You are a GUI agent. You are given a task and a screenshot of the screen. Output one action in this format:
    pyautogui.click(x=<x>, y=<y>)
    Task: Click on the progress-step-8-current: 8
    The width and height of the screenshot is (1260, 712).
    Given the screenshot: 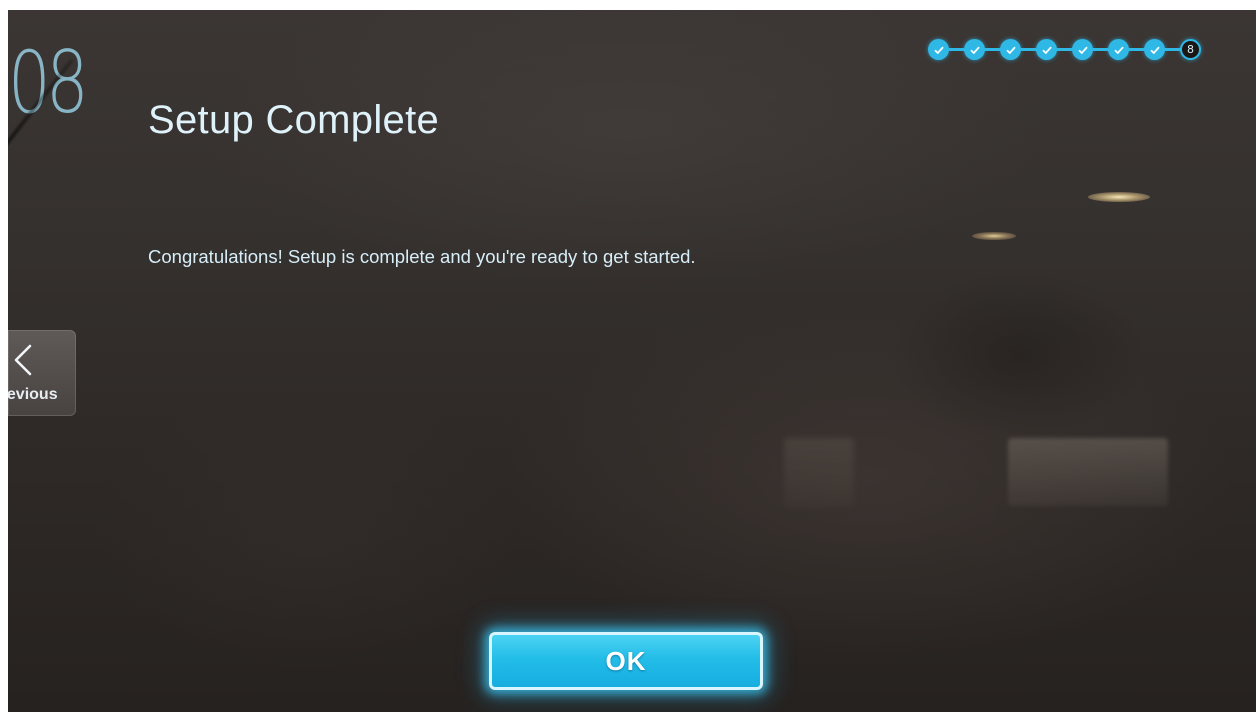 What is the action you would take?
    pyautogui.click(x=1190, y=49)
    